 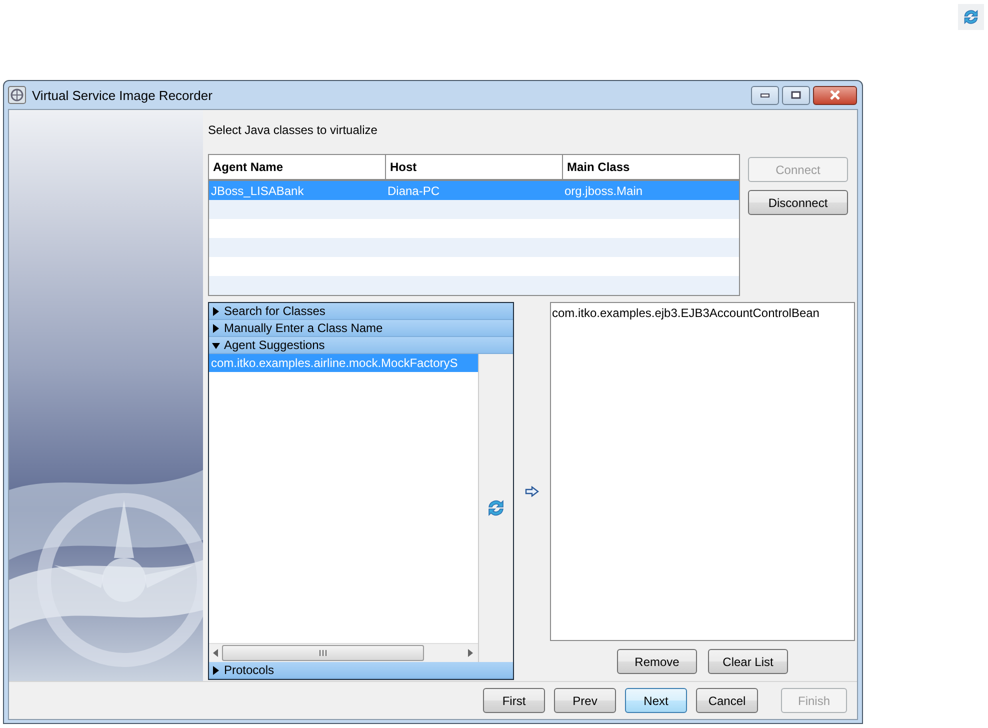 What do you see at coordinates (343, 652) in the screenshot?
I see `horizontal-scrollbar` at bounding box center [343, 652].